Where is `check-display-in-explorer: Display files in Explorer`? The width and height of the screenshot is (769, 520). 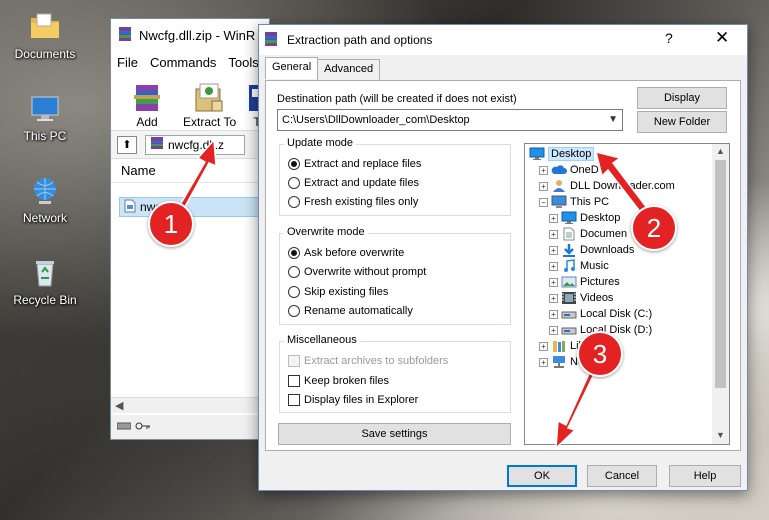
check-display-in-explorer: Display files in Explorer is located at coordinates (353, 400).